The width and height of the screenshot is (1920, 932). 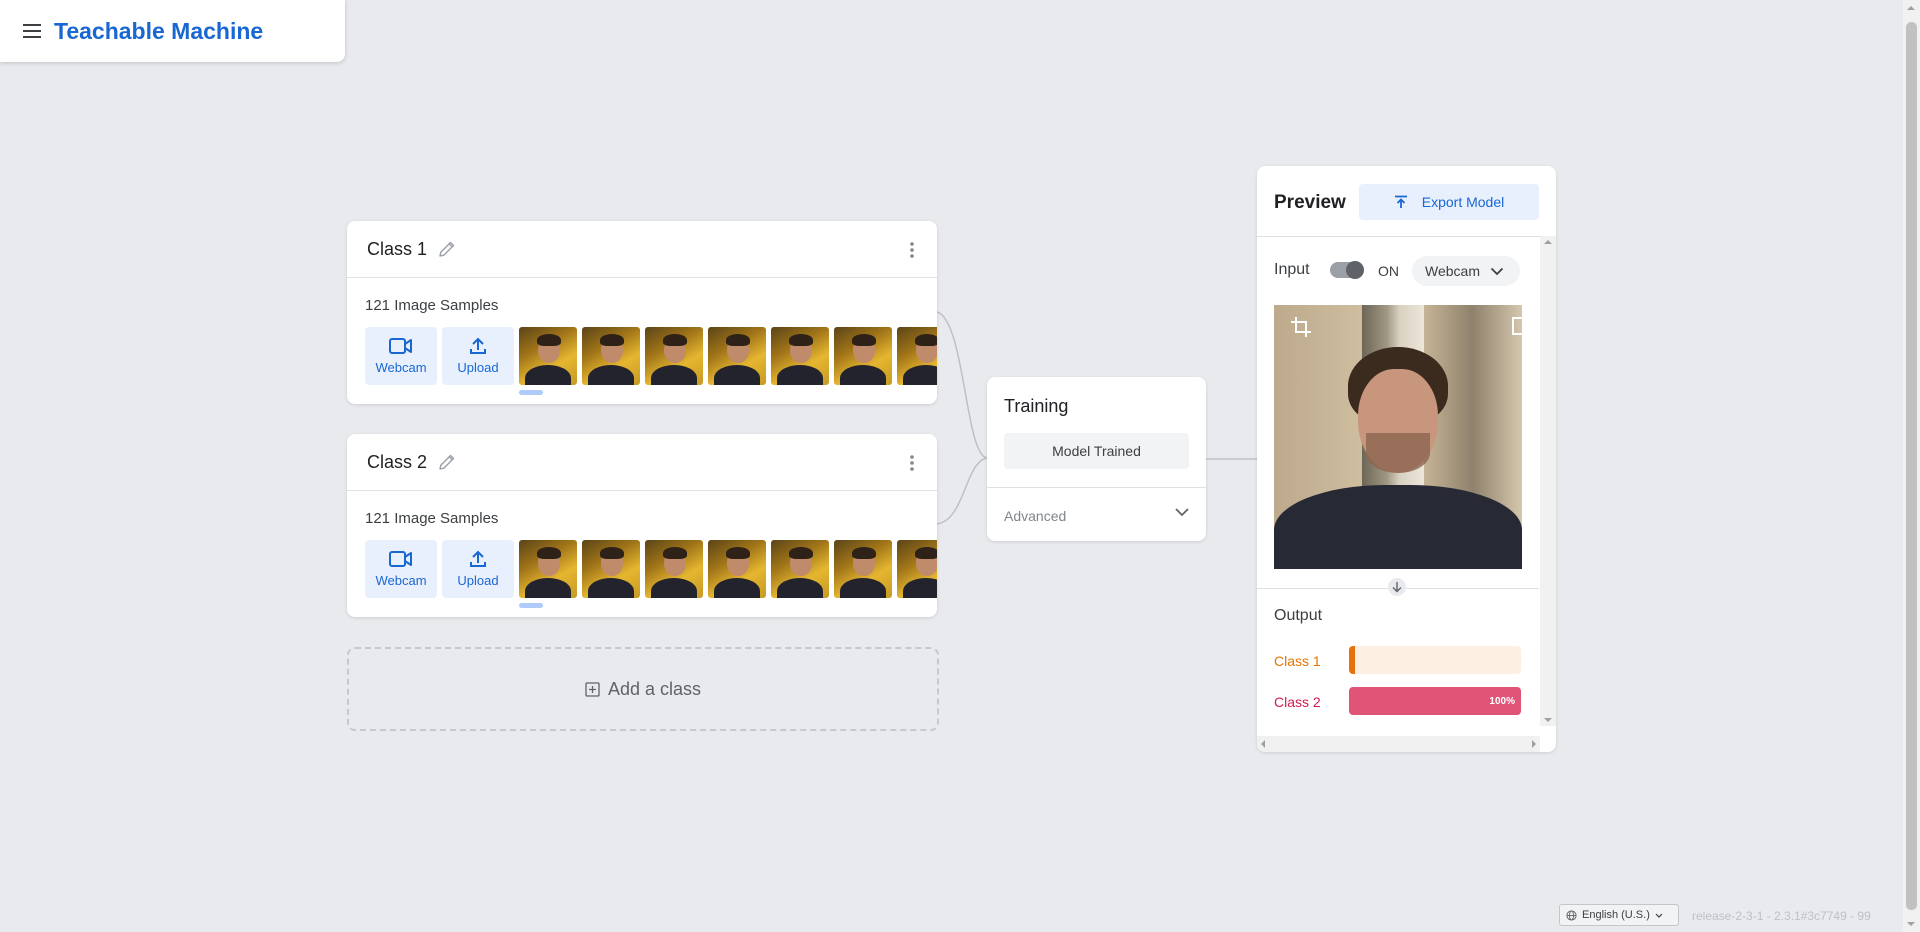 I want to click on output-class-1-label: Class 1, so click(x=1297, y=661).